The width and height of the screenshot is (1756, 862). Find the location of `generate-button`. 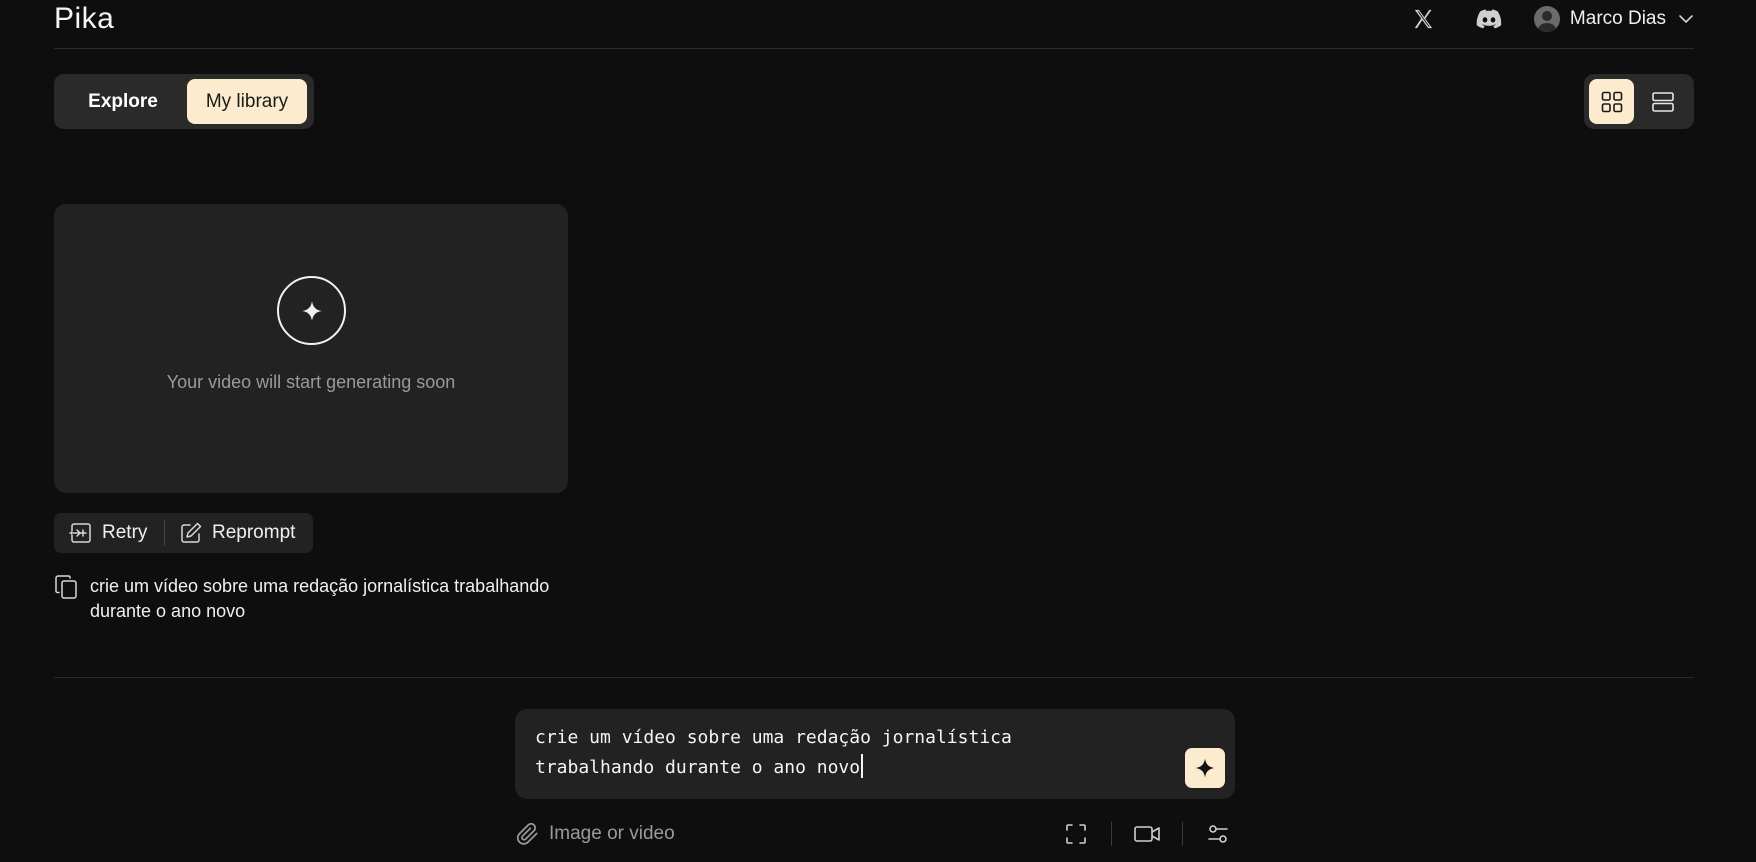

generate-button is located at coordinates (1205, 768).